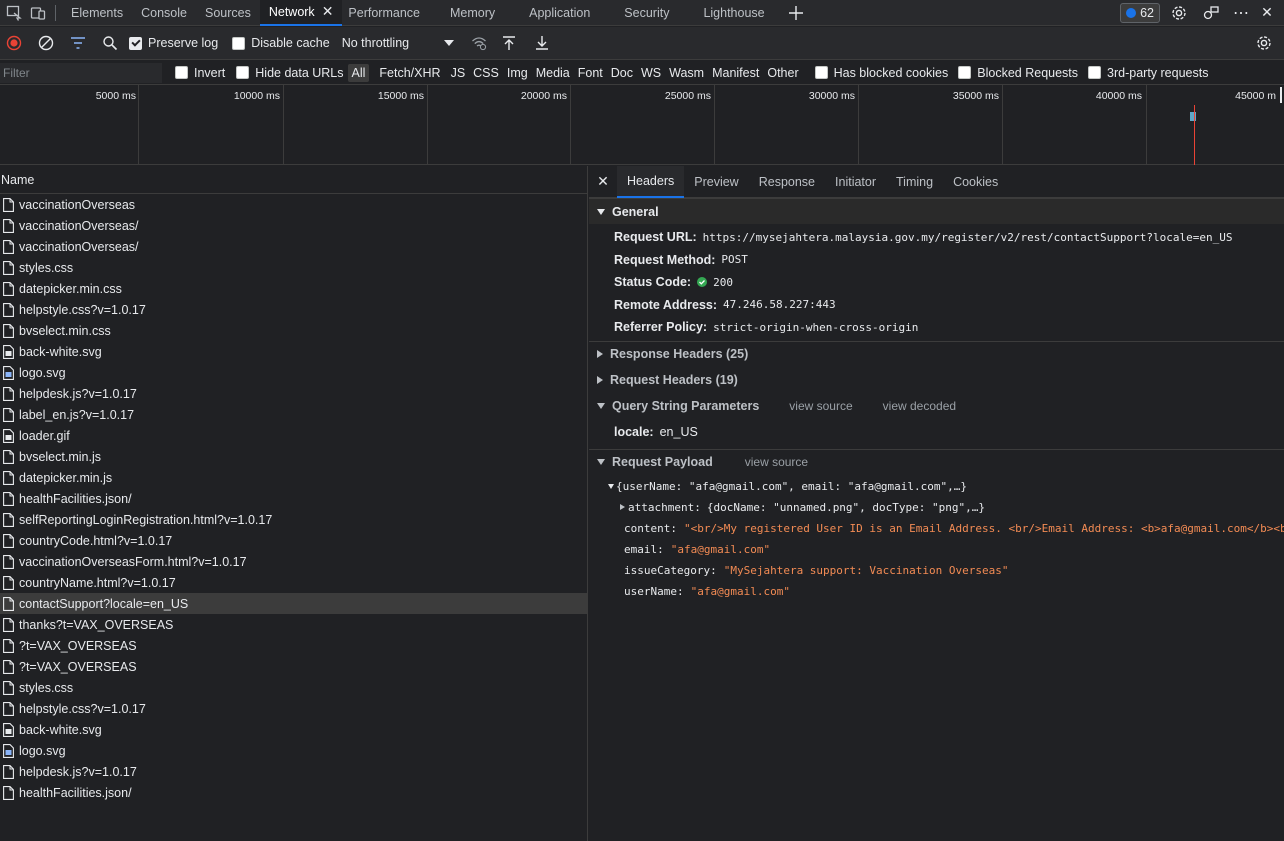 Image resolution: width=1284 pixels, height=841 pixels. What do you see at coordinates (293, 414) in the screenshot?
I see `request-row: label_en.js?v=1.0.17` at bounding box center [293, 414].